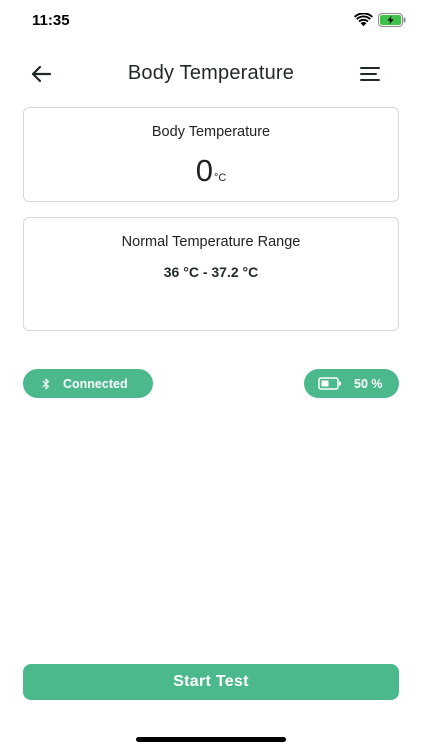 The height and width of the screenshot is (750, 422). What do you see at coordinates (211, 74) in the screenshot?
I see `app-header: Body Temperature` at bounding box center [211, 74].